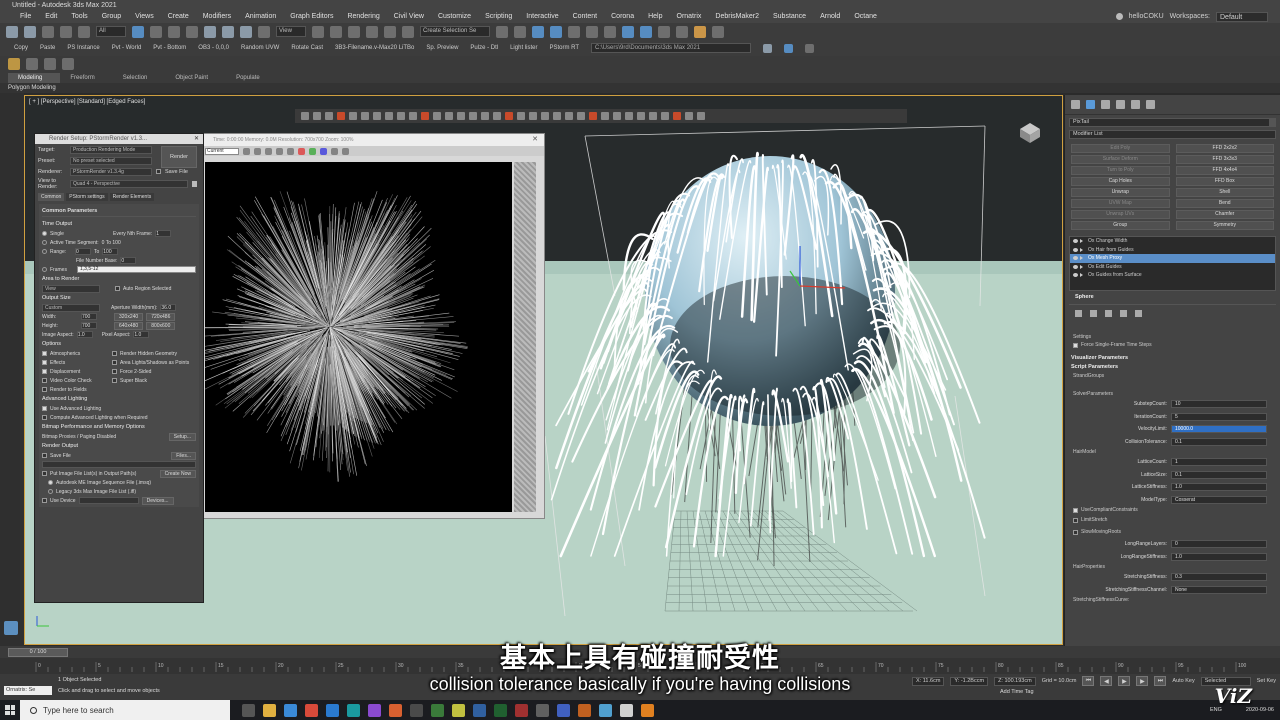 The image size is (1280, 720). What do you see at coordinates (543, 16) in the screenshot?
I see `menu-interactive: Interactive` at bounding box center [543, 16].